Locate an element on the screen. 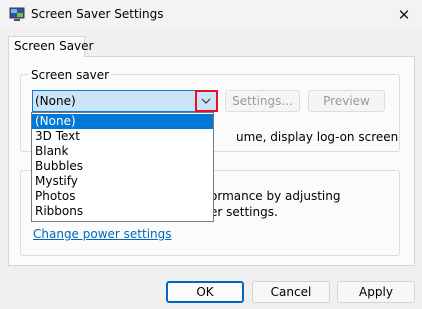 The image size is (422, 309). power-description-line2: er settings. is located at coordinates (244, 212).